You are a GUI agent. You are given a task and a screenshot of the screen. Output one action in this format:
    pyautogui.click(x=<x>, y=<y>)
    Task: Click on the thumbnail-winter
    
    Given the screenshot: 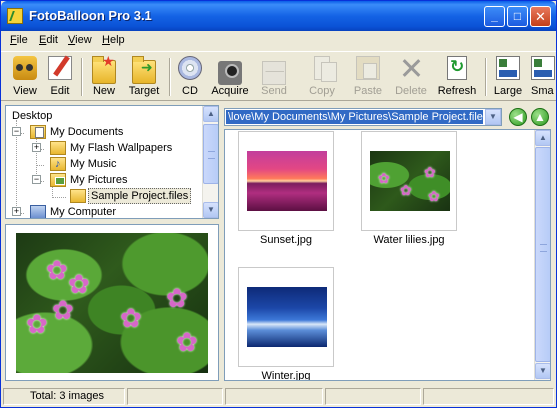 What is the action you would take?
    pyautogui.click(x=286, y=317)
    